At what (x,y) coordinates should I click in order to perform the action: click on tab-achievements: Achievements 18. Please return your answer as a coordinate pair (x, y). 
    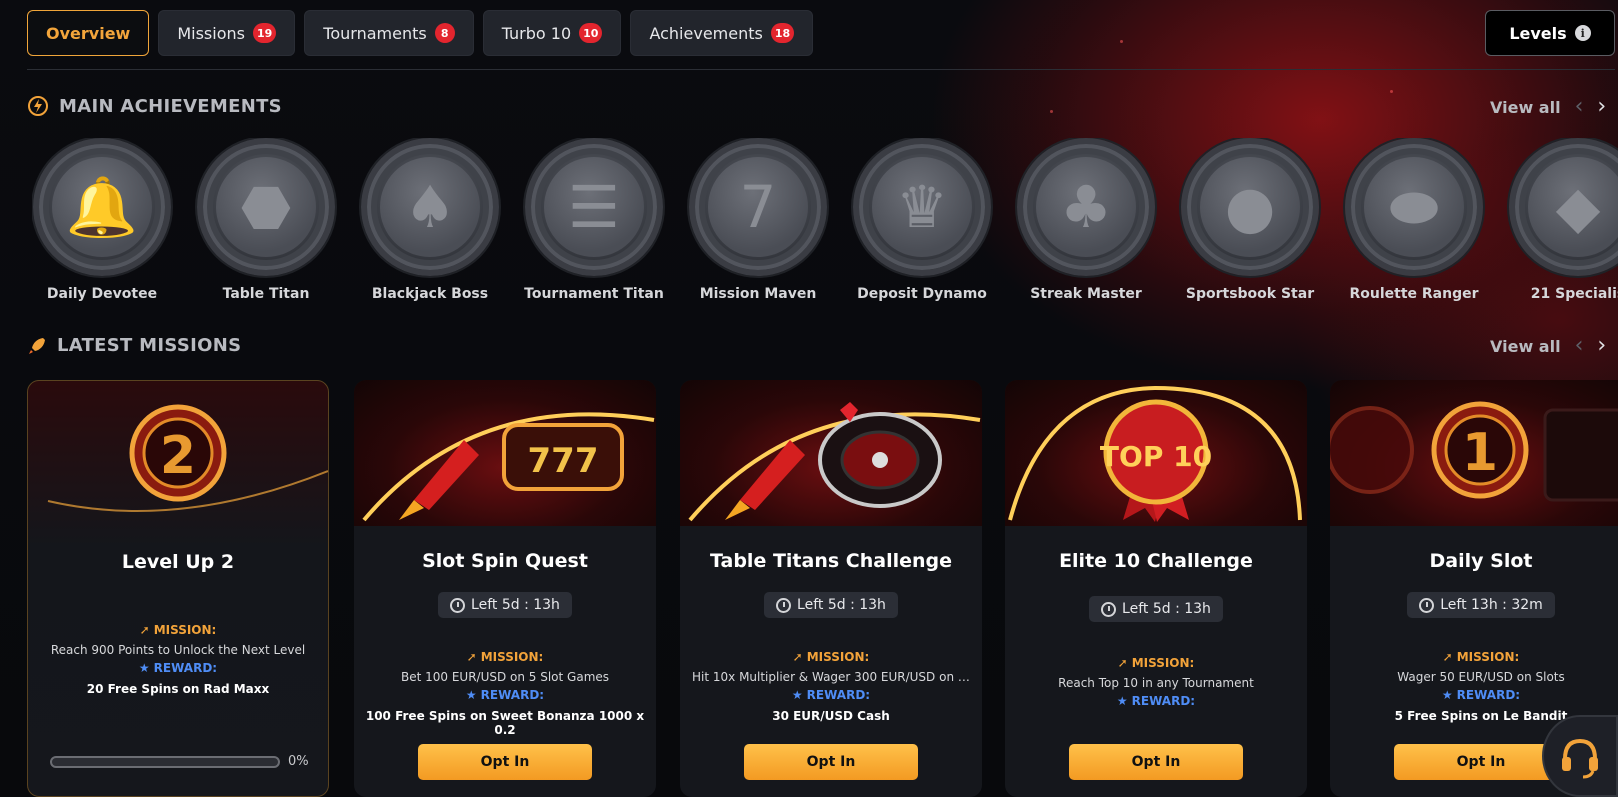
    Looking at the image, I should click on (722, 33).